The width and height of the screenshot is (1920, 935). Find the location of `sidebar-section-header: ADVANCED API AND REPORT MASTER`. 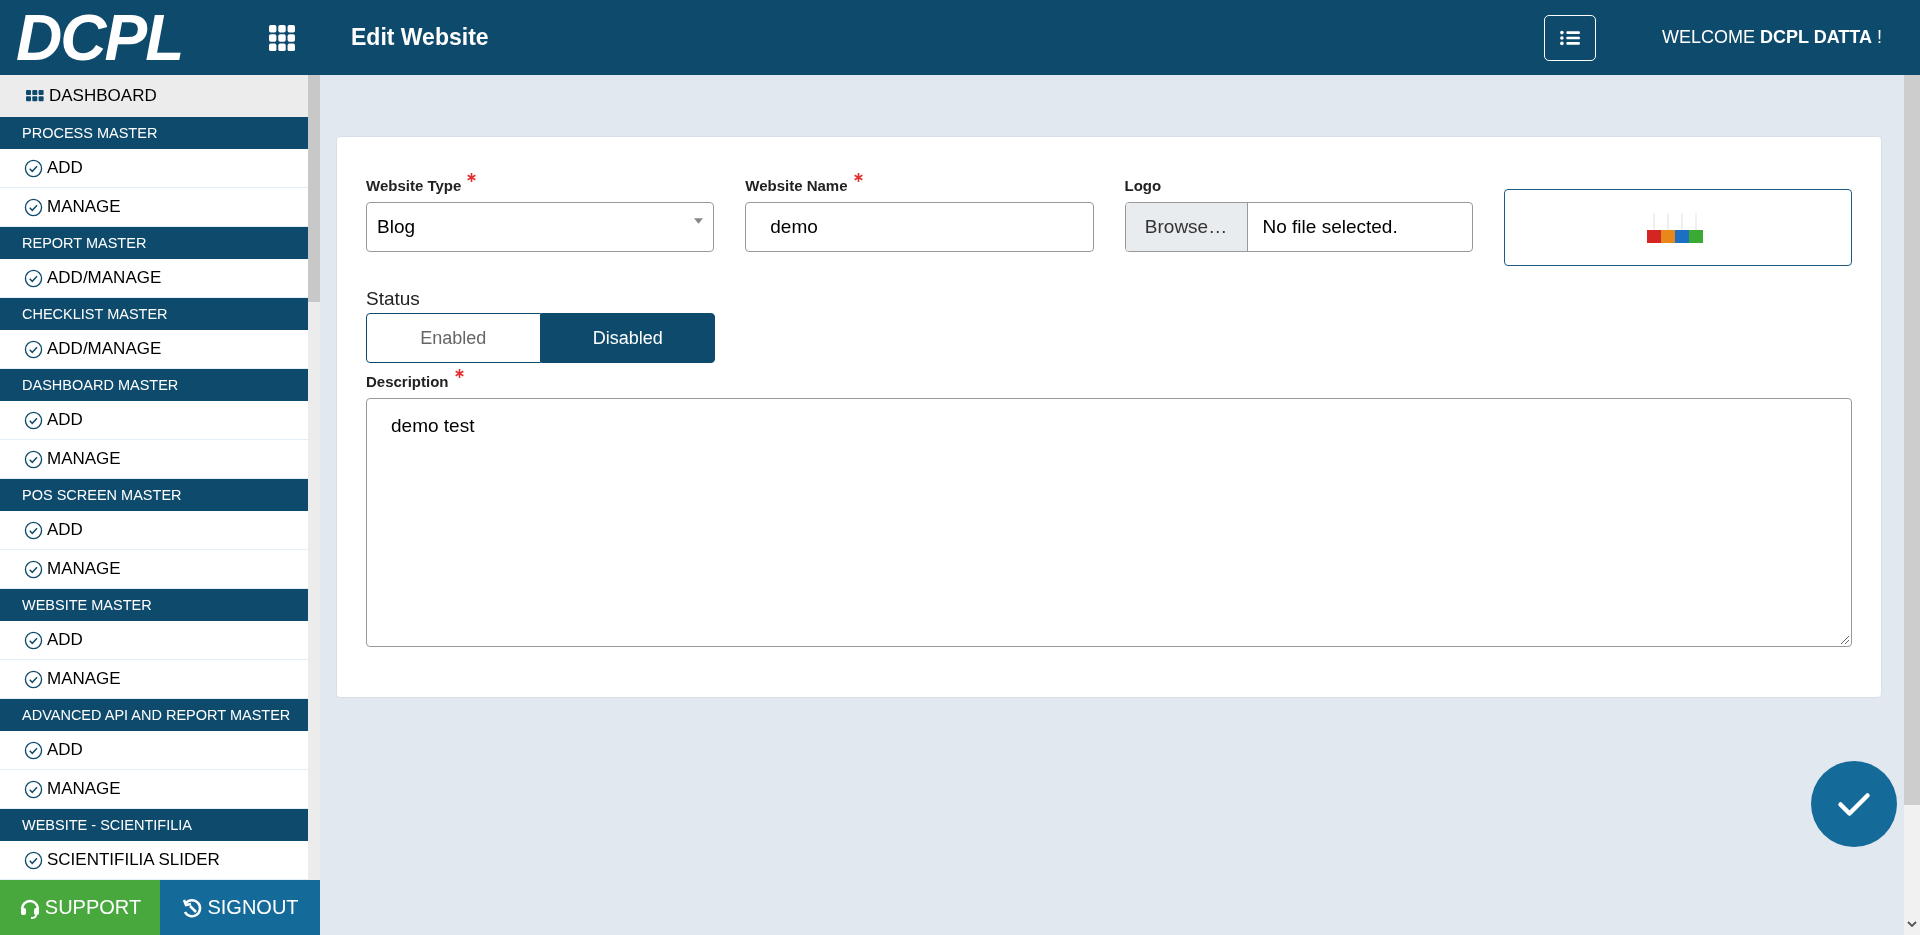

sidebar-section-header: ADVANCED API AND REPORT MASTER is located at coordinates (154, 715).